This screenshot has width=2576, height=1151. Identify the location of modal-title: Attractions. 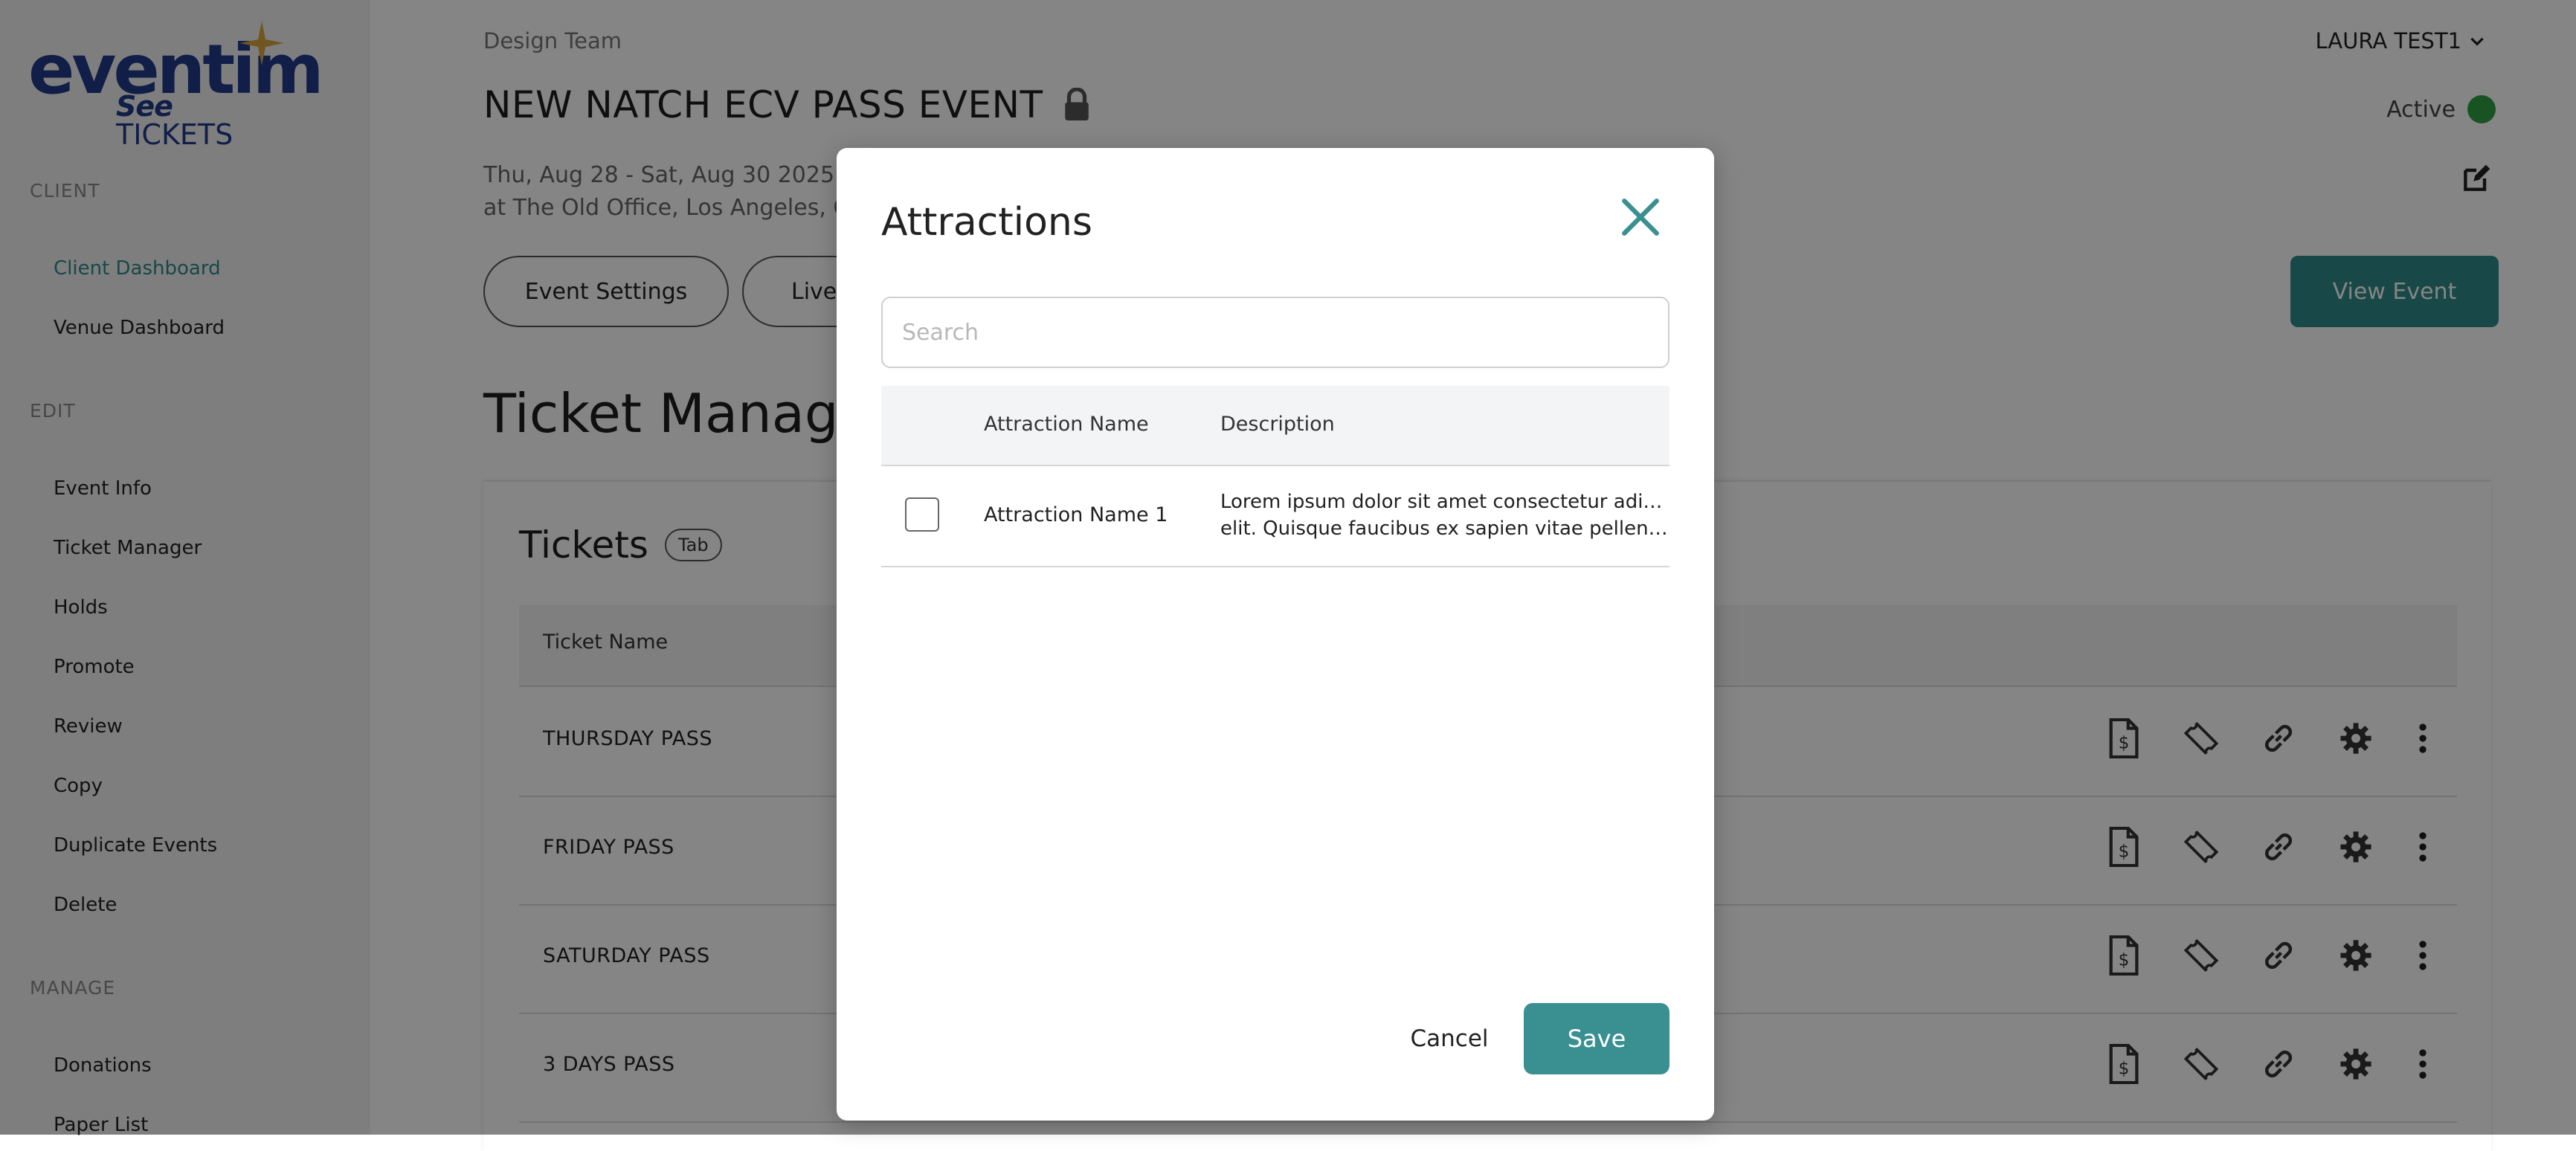
(986, 222).